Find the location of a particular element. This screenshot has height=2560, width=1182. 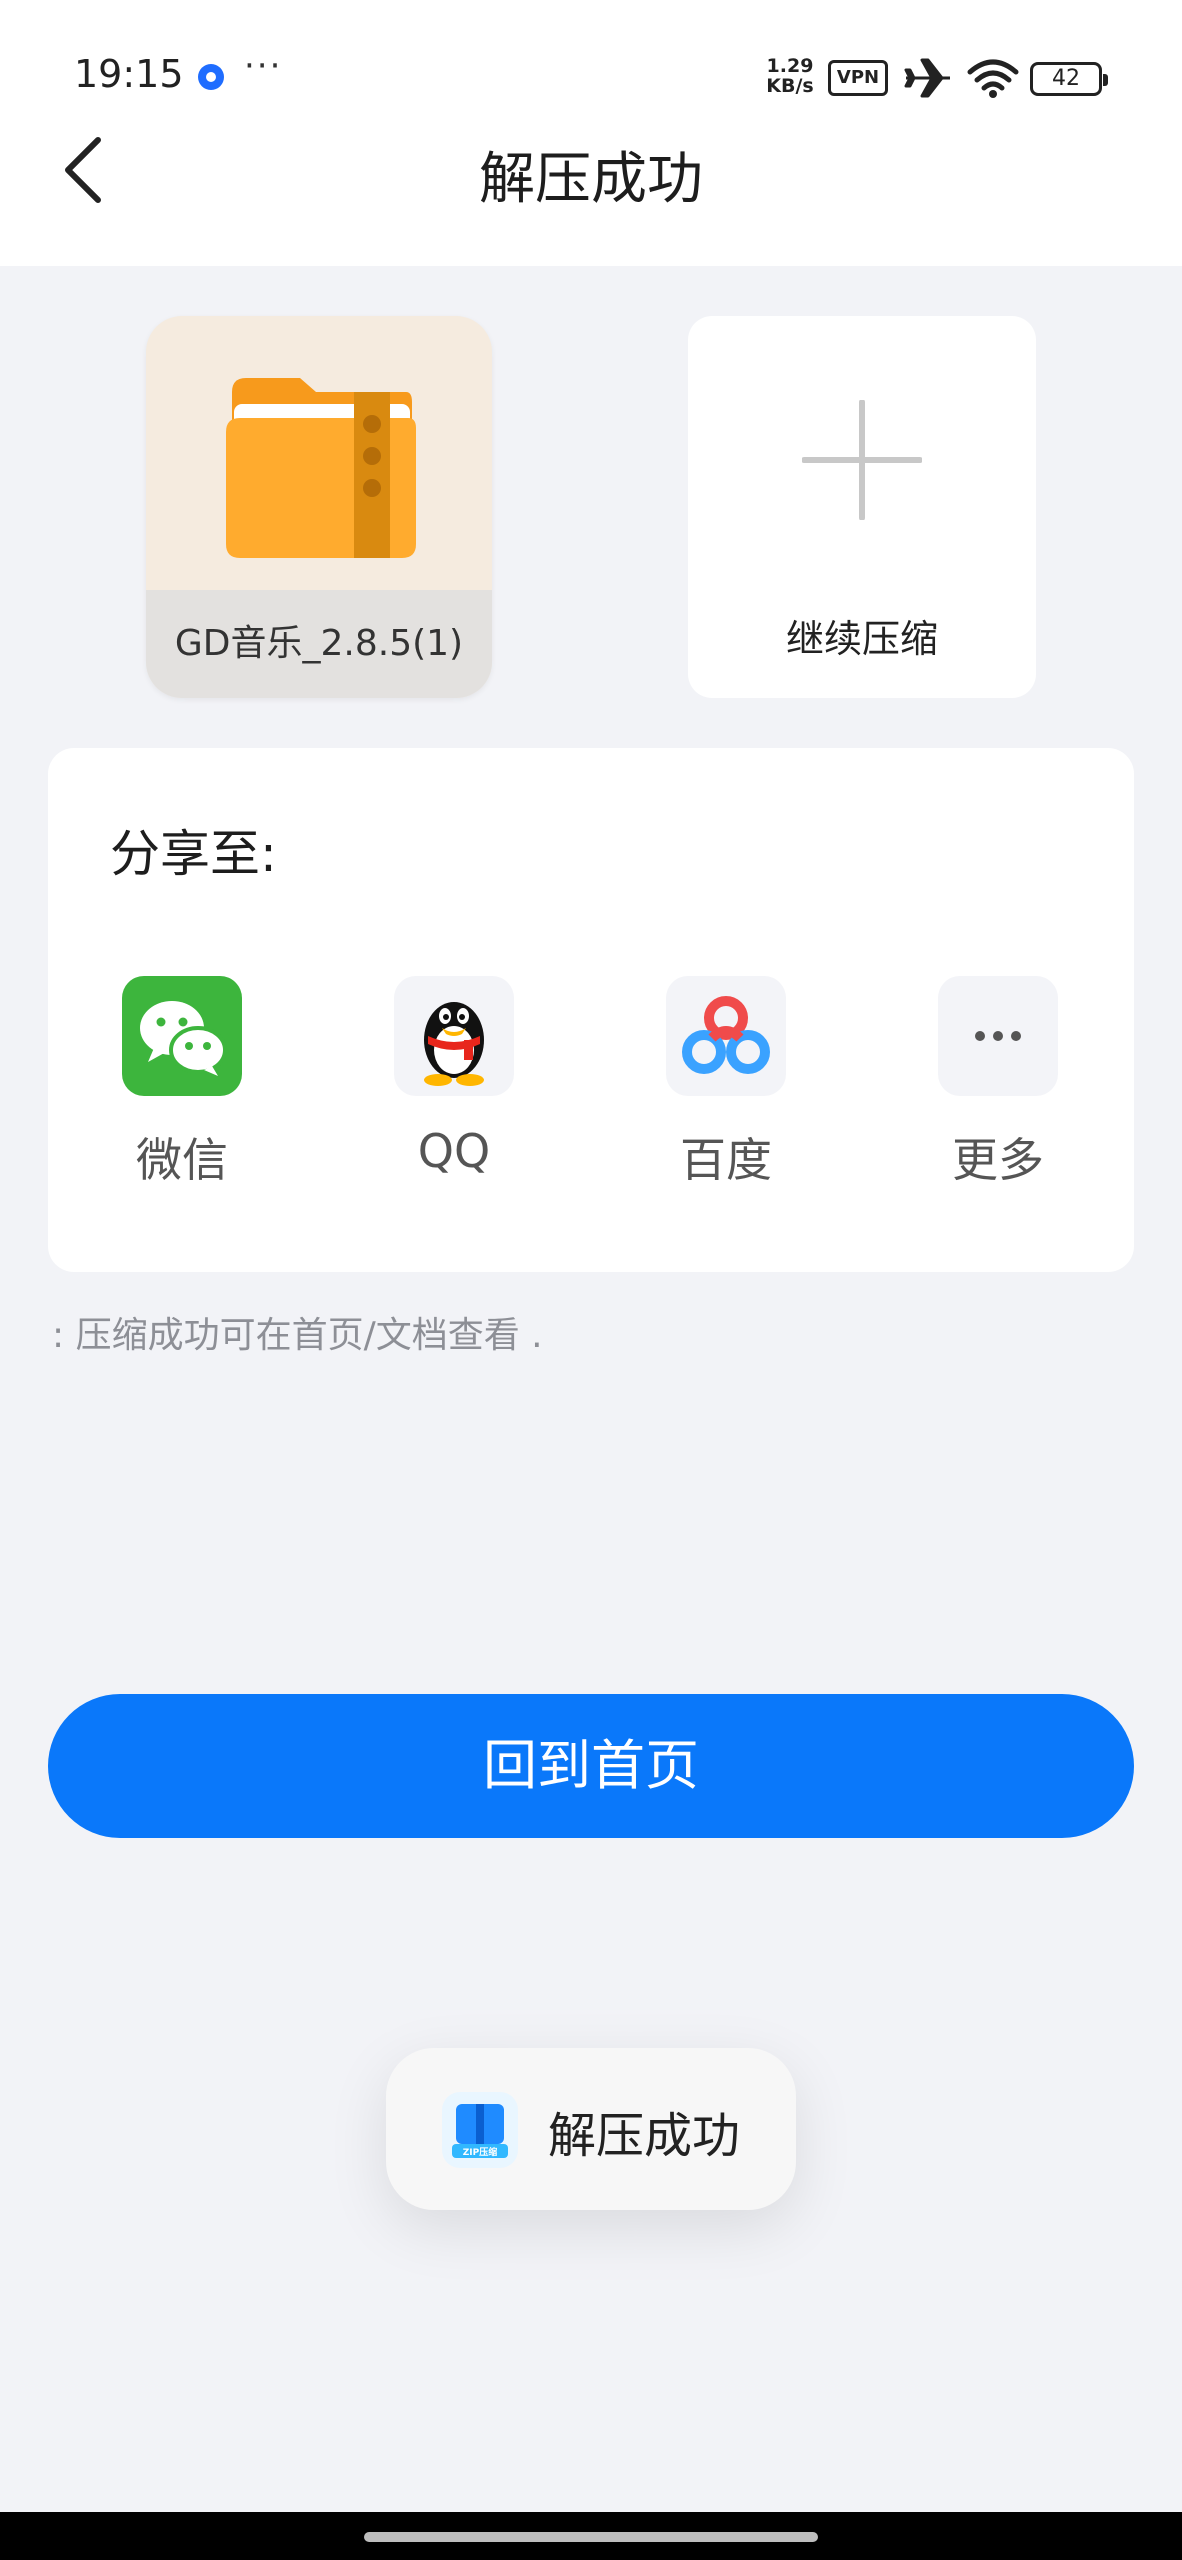

qq-icon is located at coordinates (454, 1036).